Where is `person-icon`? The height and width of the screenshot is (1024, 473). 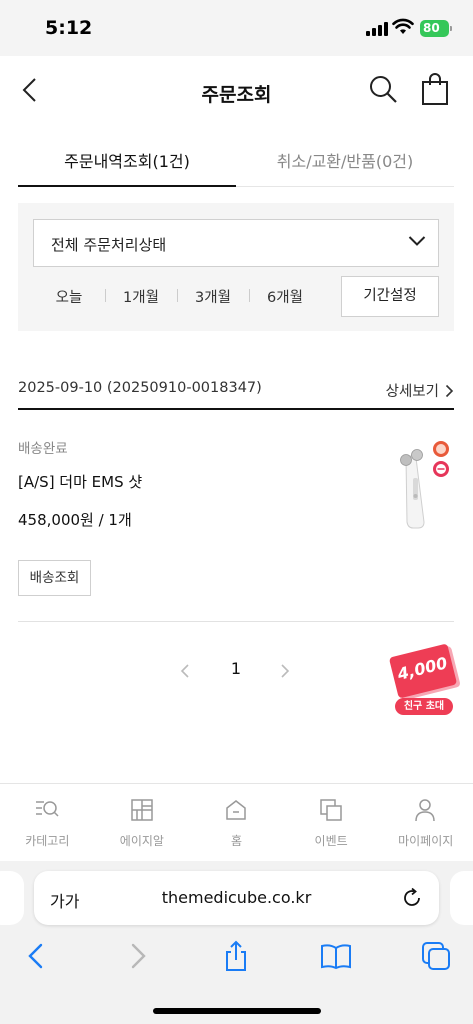
person-icon is located at coordinates (425, 810).